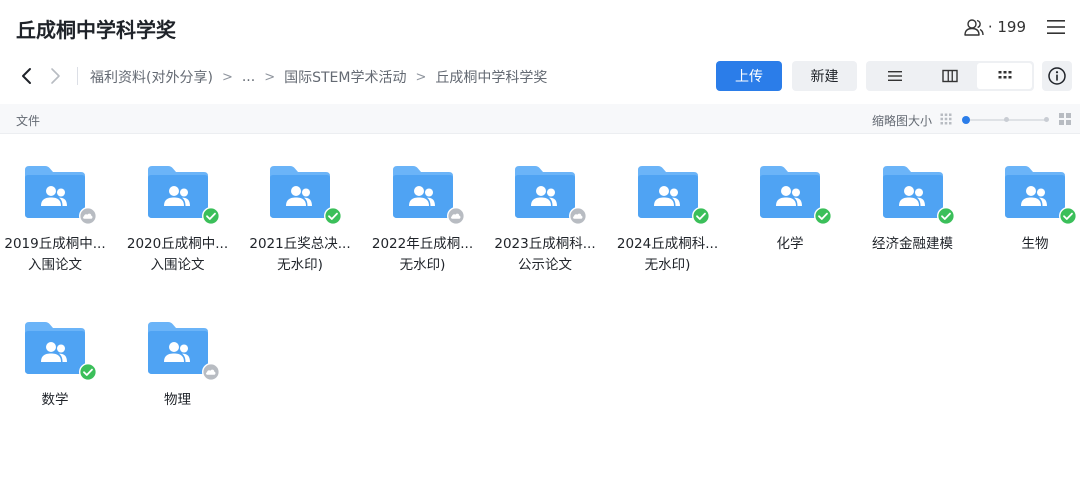 The height and width of the screenshot is (482, 1080). I want to click on folder-name: 生物, so click(1035, 244).